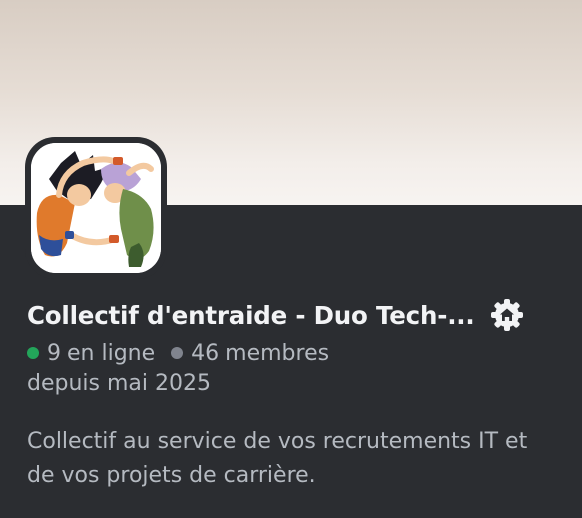 The height and width of the screenshot is (518, 582). Describe the element at coordinates (277, 353) in the screenshot. I see `member-label: membres` at that location.